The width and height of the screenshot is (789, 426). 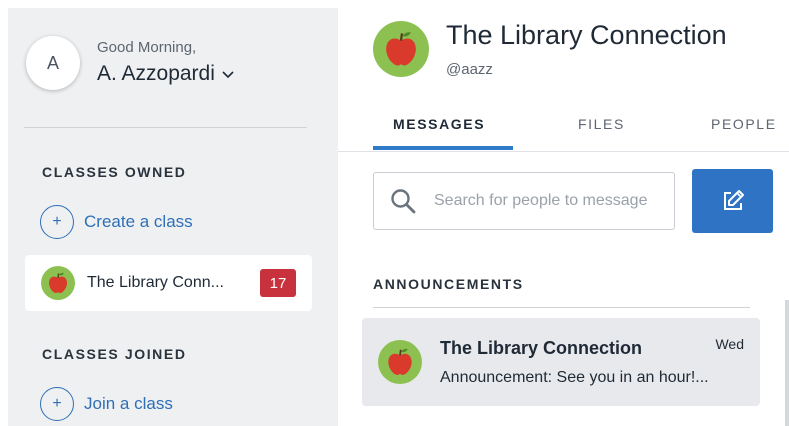 I want to click on tab-people: PEOPLE, so click(x=744, y=124).